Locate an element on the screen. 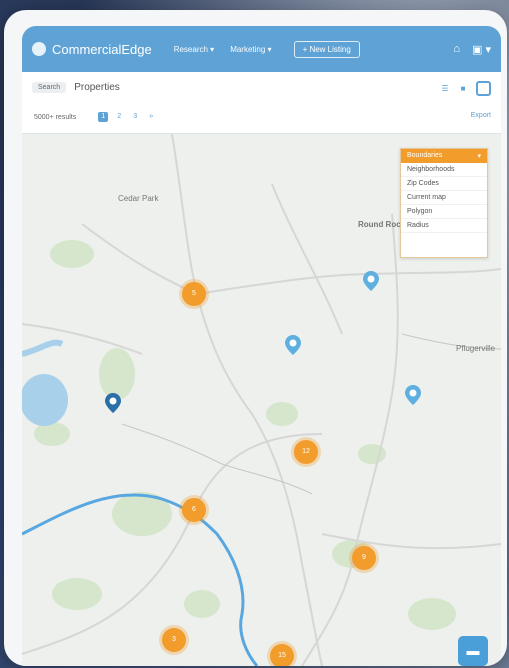 The image size is (509, 668). map-pin-selected-icon is located at coordinates (113, 403).